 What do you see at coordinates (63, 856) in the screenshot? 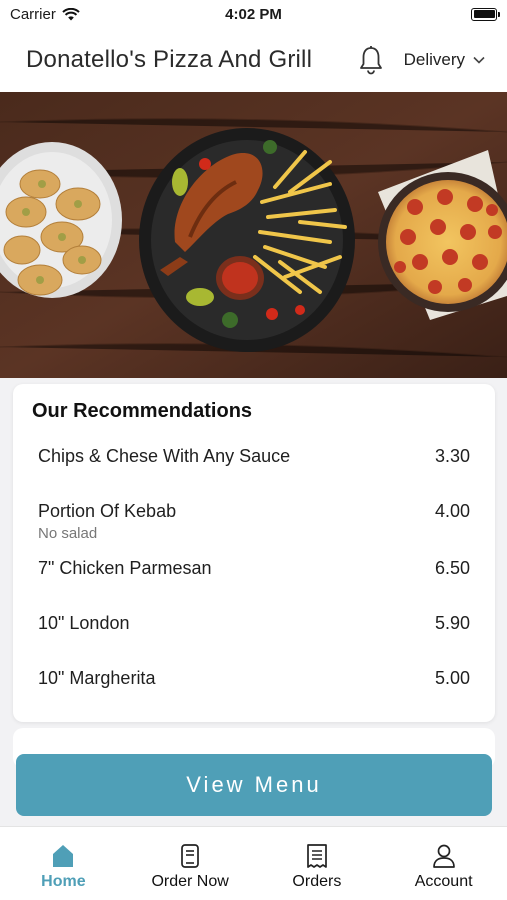
I see `home-icon` at bounding box center [63, 856].